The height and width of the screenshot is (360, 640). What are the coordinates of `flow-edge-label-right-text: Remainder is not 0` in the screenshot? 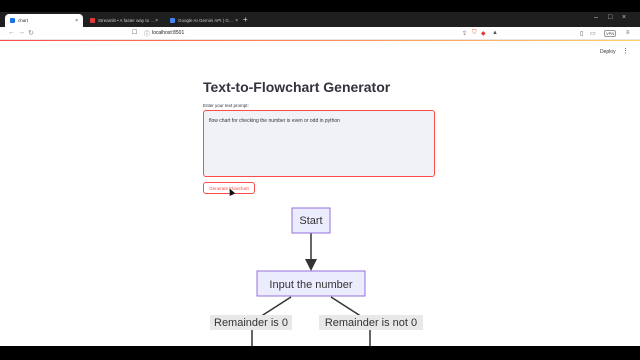 It's located at (371, 323).